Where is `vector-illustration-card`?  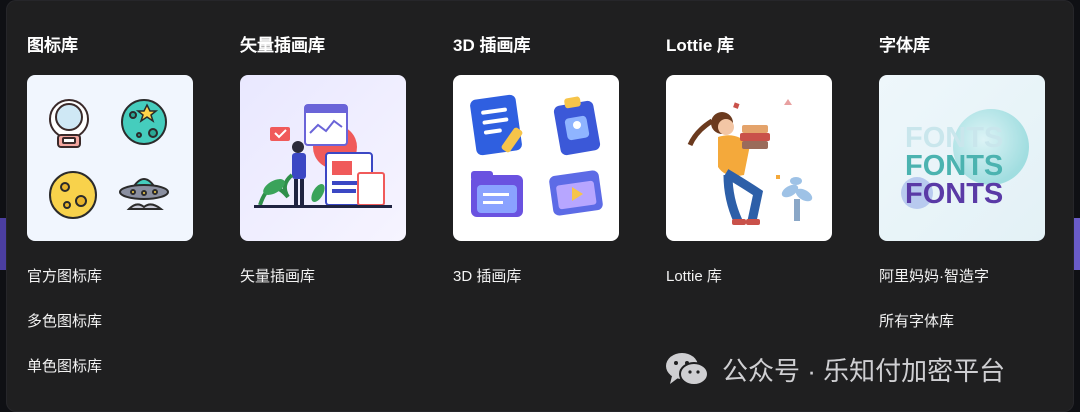
vector-illustration-card is located at coordinates (323, 158).